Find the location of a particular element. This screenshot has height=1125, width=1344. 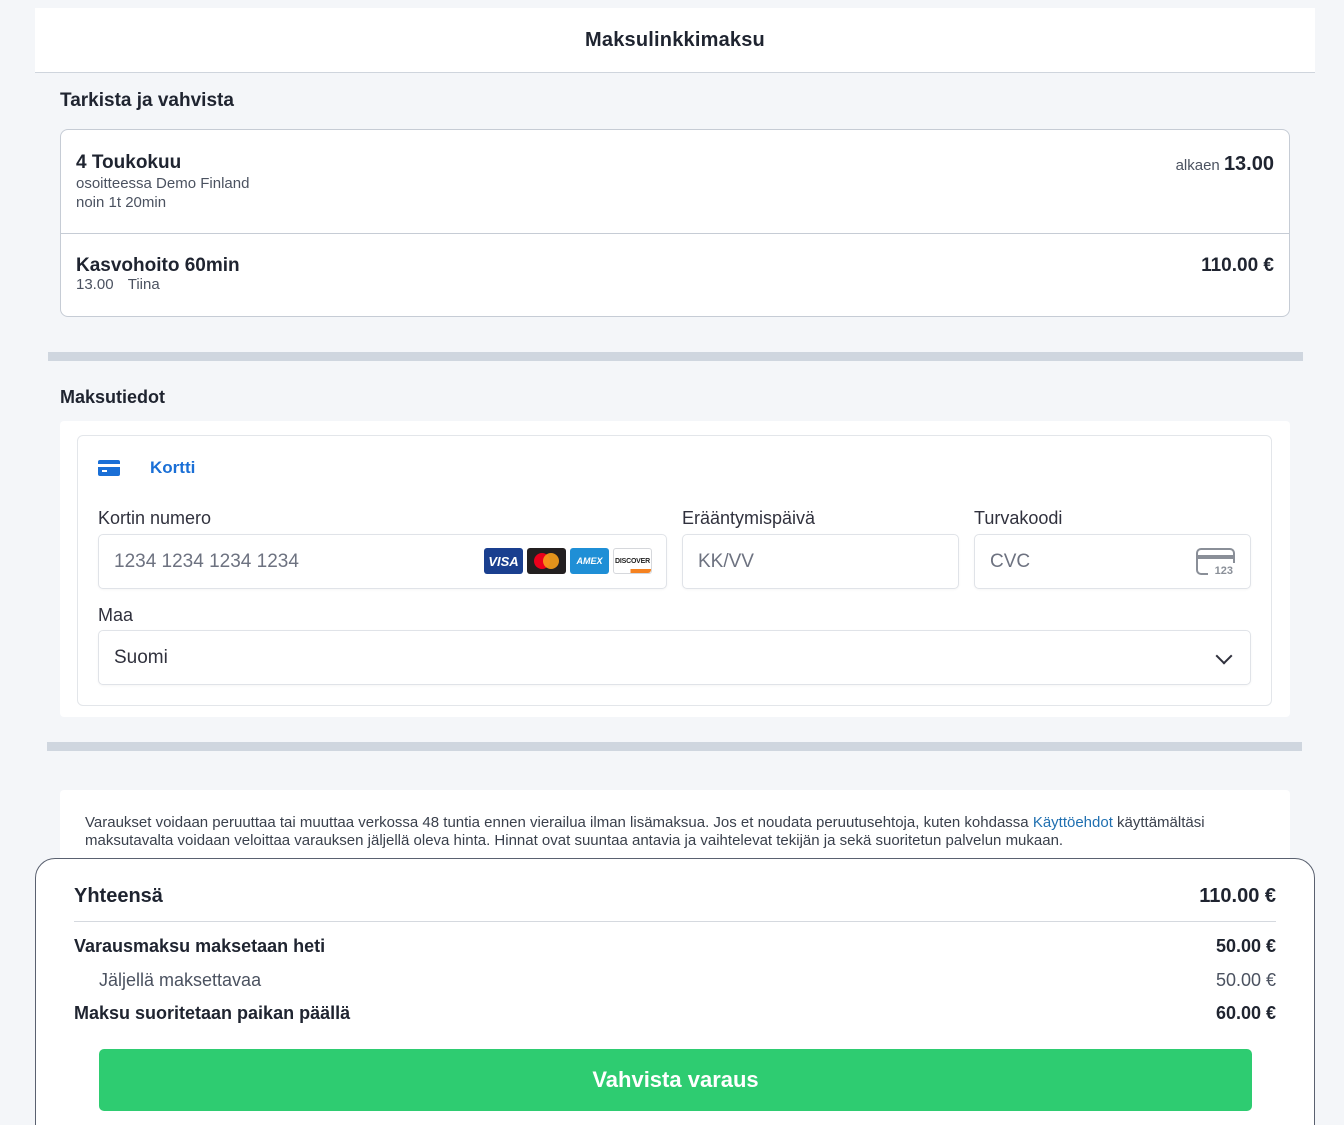

amex-icon: AMEX is located at coordinates (589, 561).